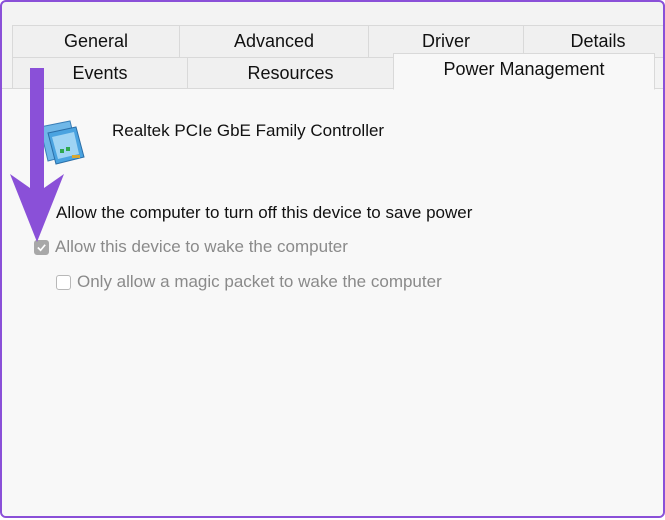 The width and height of the screenshot is (665, 520). I want to click on tab-advanced: Advanced, so click(274, 41).